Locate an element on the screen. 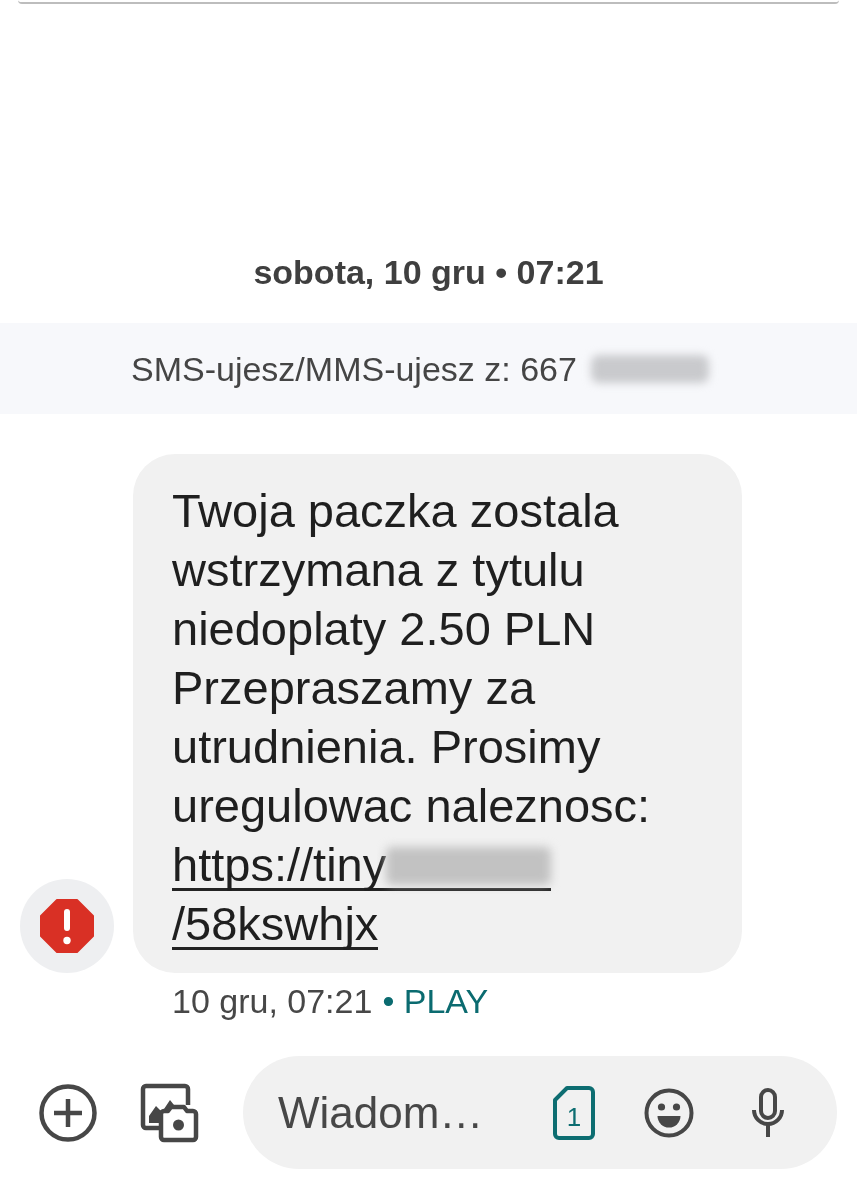  sim-card-icon is located at coordinates (574, 1112).